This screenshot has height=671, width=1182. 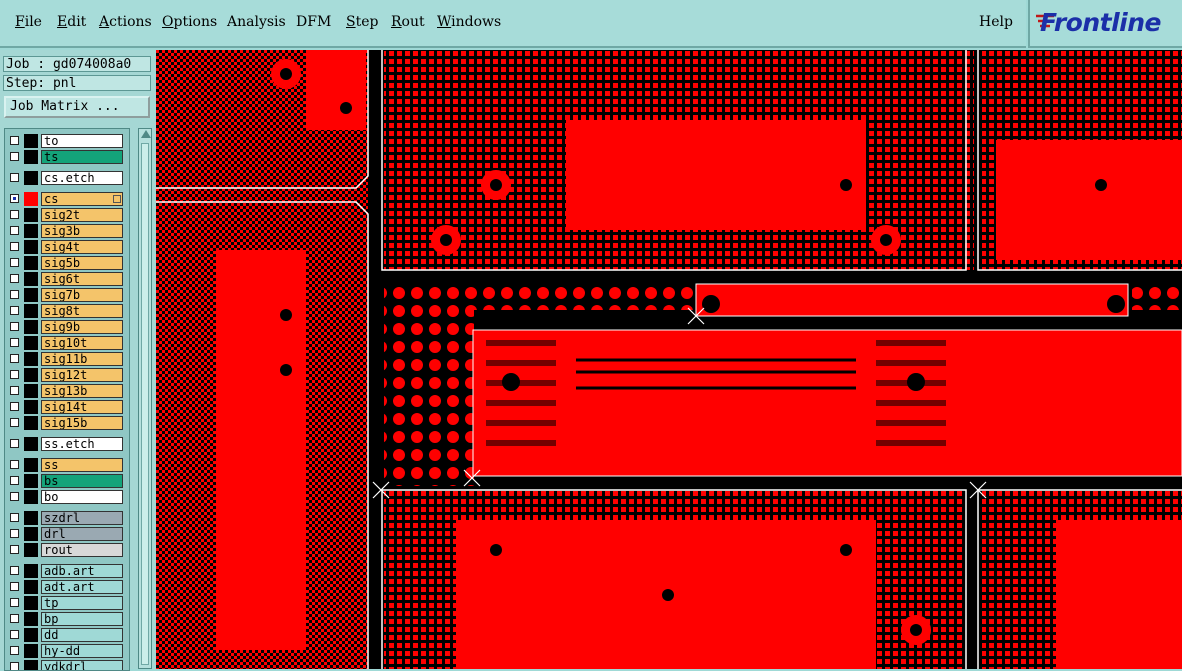 What do you see at coordinates (82, 407) in the screenshot?
I see `layer-name-button: sig14t` at bounding box center [82, 407].